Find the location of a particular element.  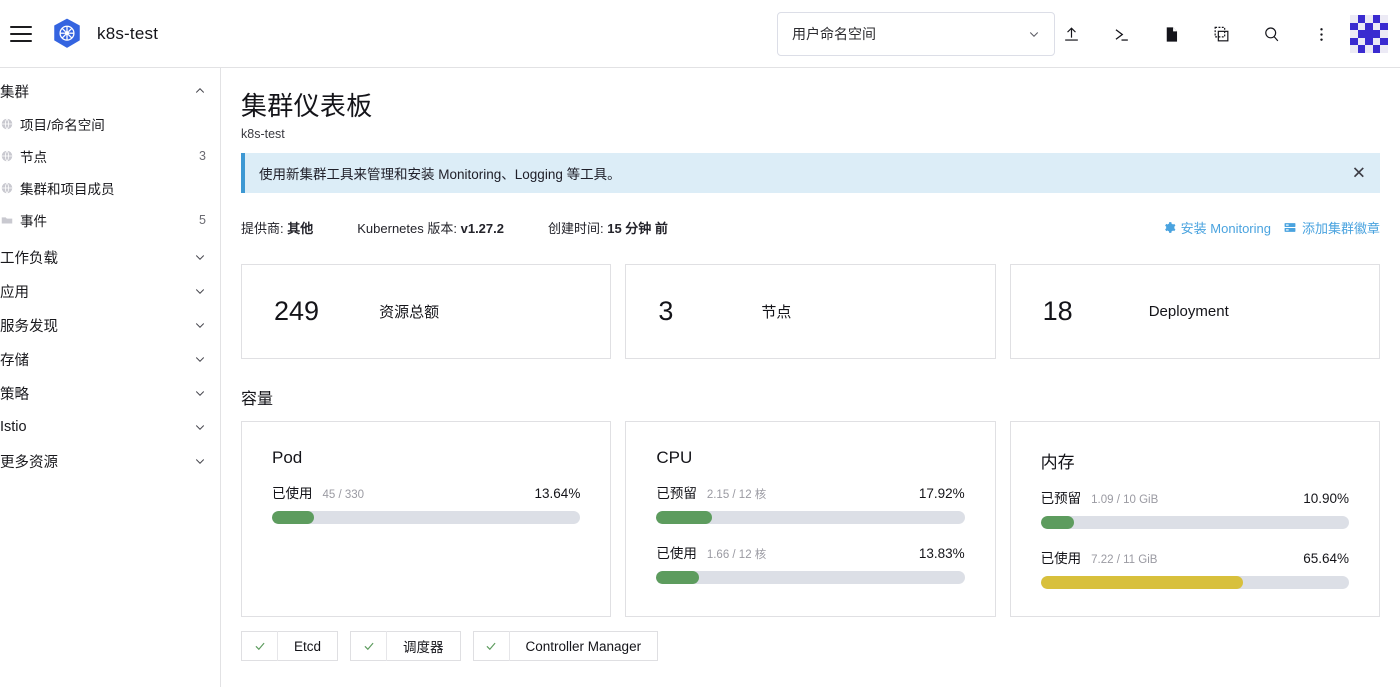

sidebar-group-storage: 存储 is located at coordinates (110, 359).